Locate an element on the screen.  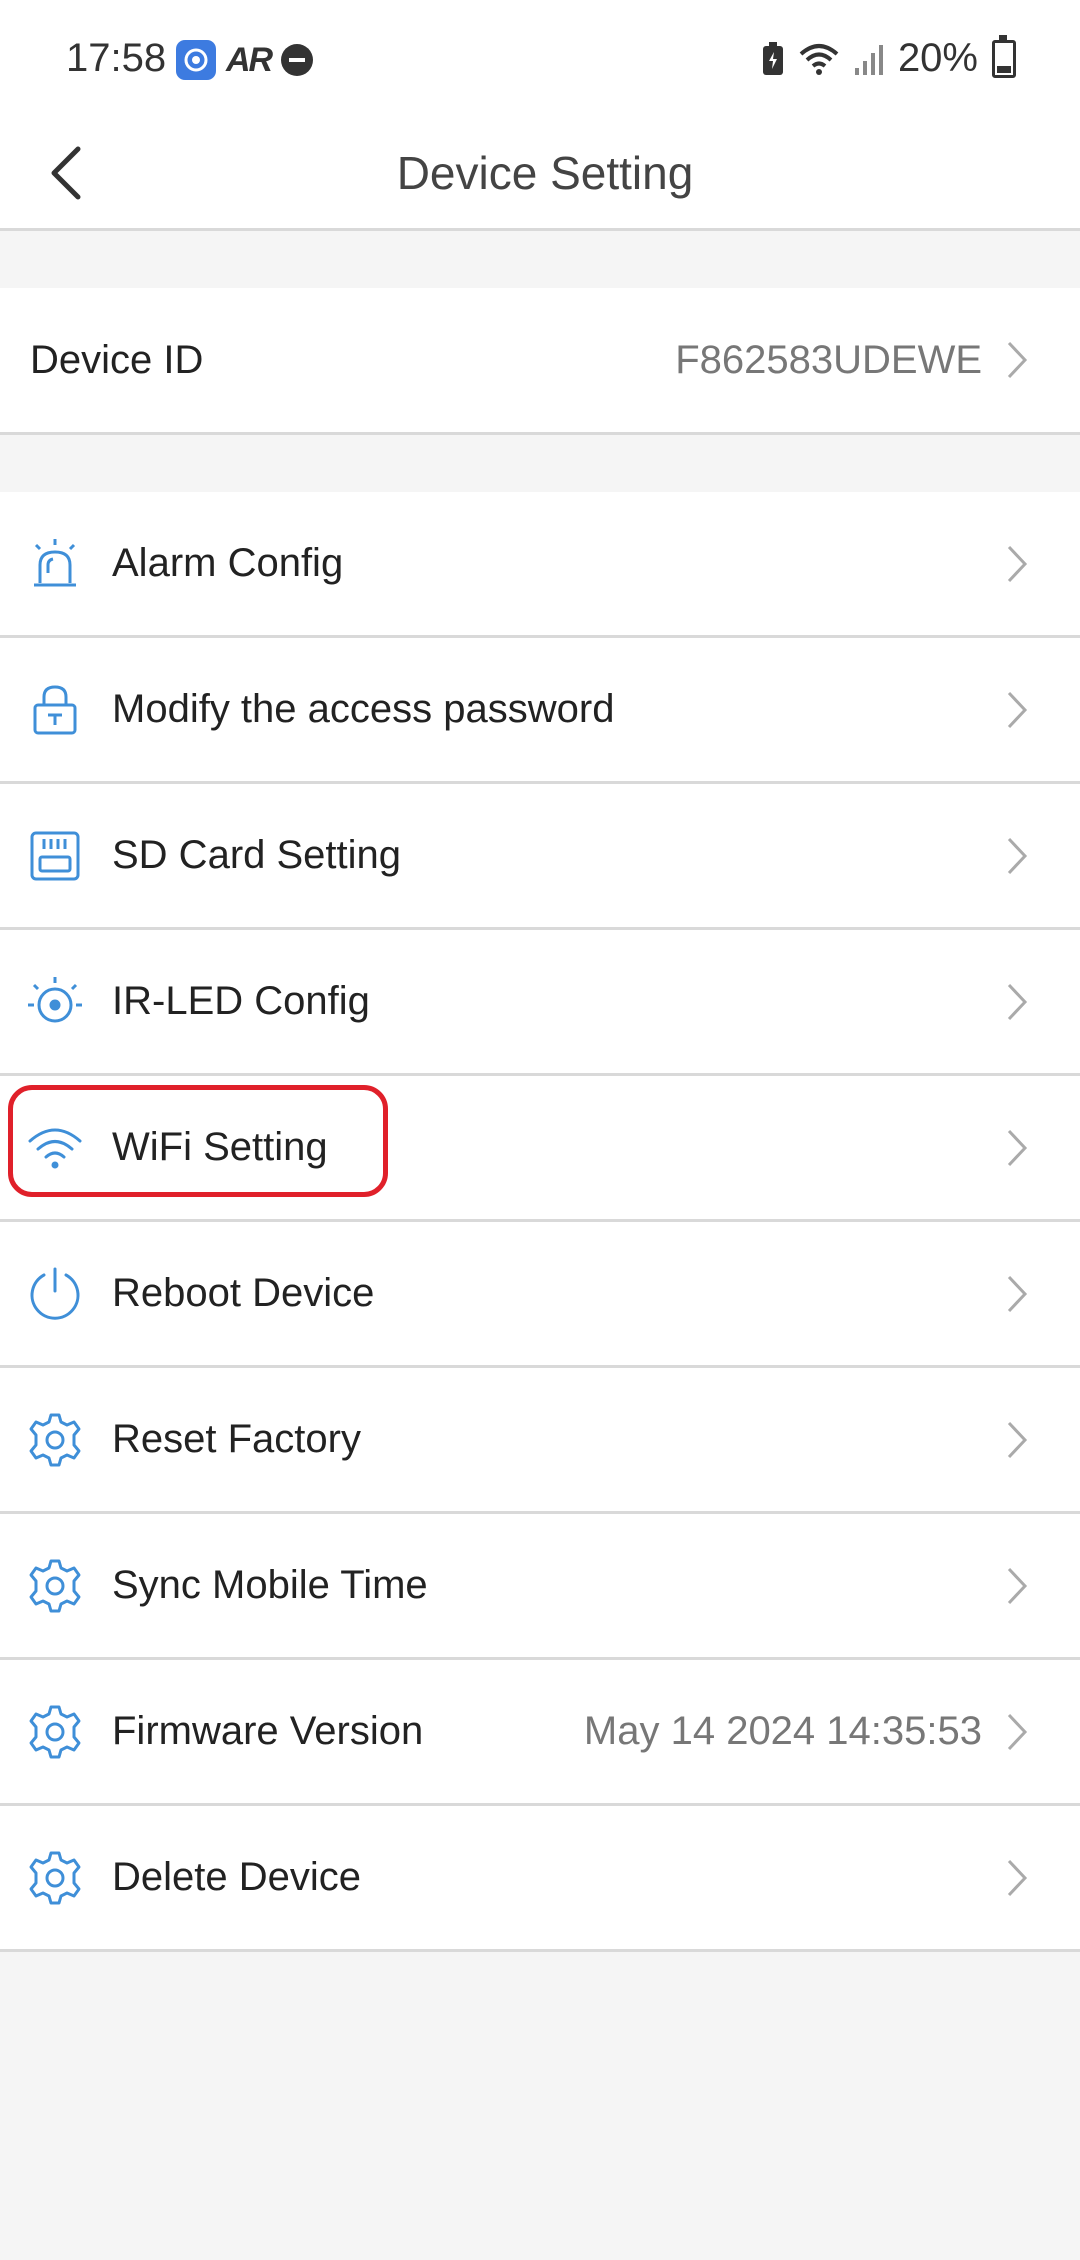
header: Device Setting is located at coordinates (540, 174).